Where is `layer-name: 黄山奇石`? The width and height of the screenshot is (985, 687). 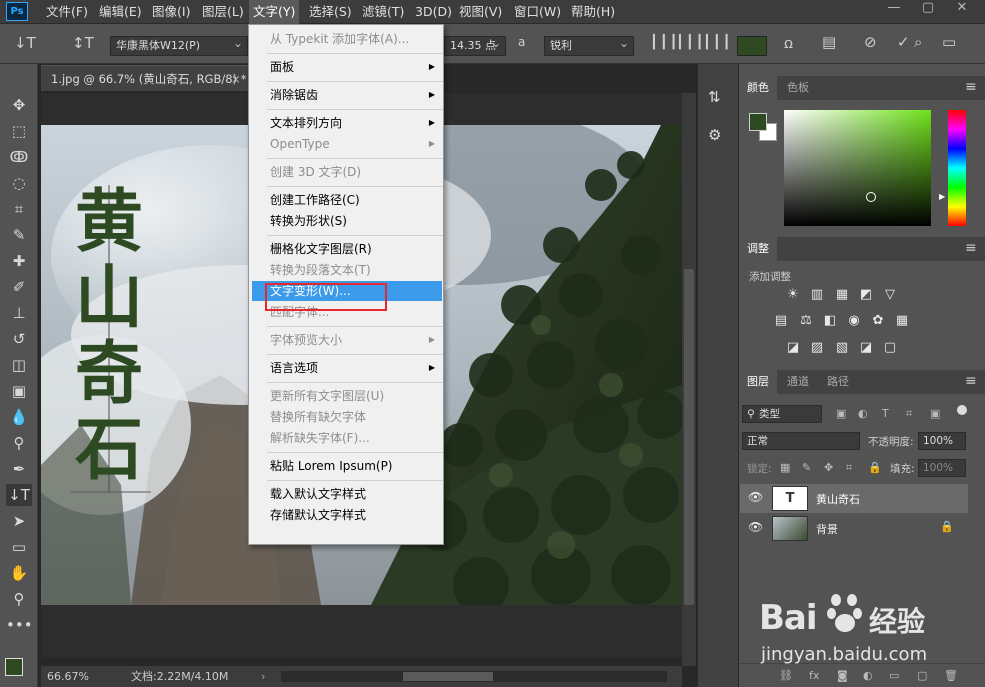 layer-name: 黄山奇石 is located at coordinates (838, 499).